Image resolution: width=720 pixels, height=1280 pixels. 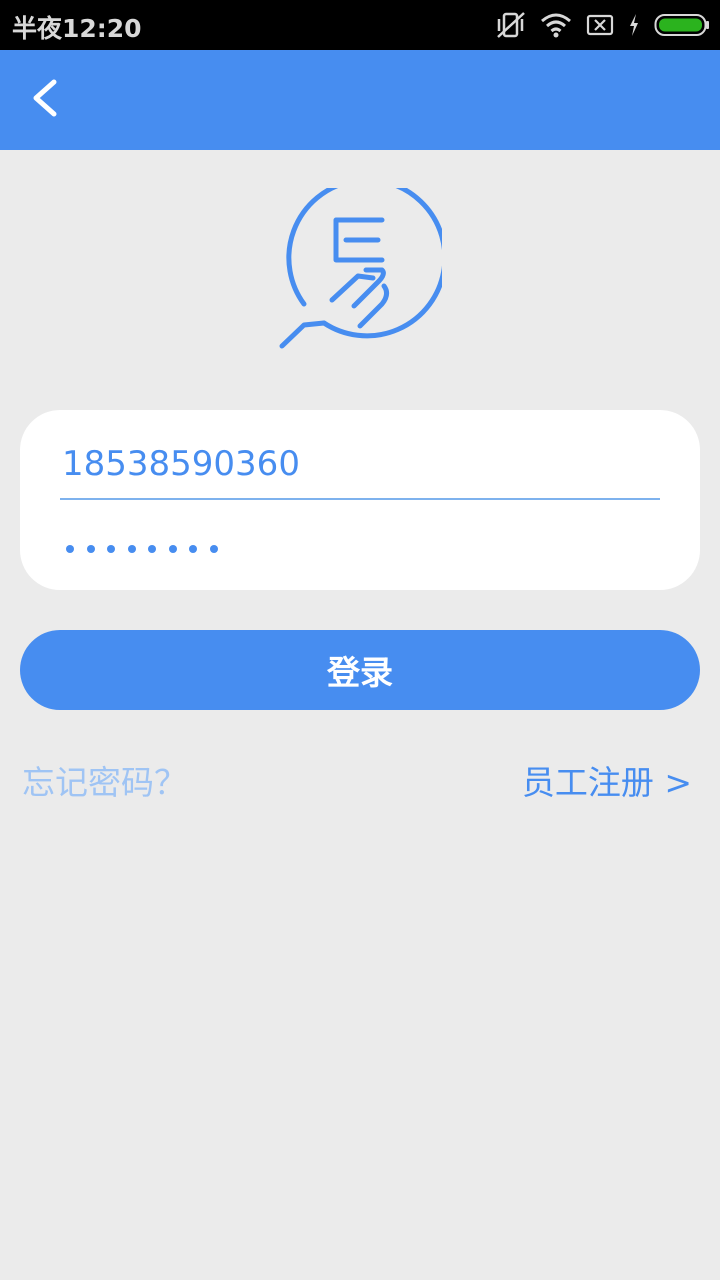 What do you see at coordinates (682, 25) in the screenshot?
I see `battery-icon` at bounding box center [682, 25].